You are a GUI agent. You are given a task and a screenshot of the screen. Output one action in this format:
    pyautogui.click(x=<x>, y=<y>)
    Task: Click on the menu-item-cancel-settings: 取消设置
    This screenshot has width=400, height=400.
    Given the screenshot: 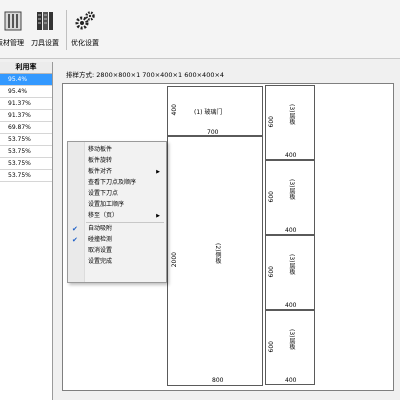 What is the action you would take?
    pyautogui.click(x=117, y=251)
    